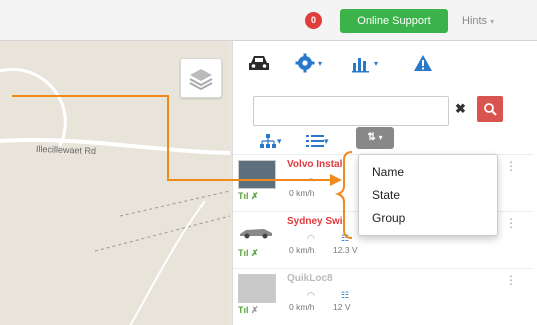  Describe the element at coordinates (388, 218) in the screenshot. I see `sort-option-group: Group` at that location.